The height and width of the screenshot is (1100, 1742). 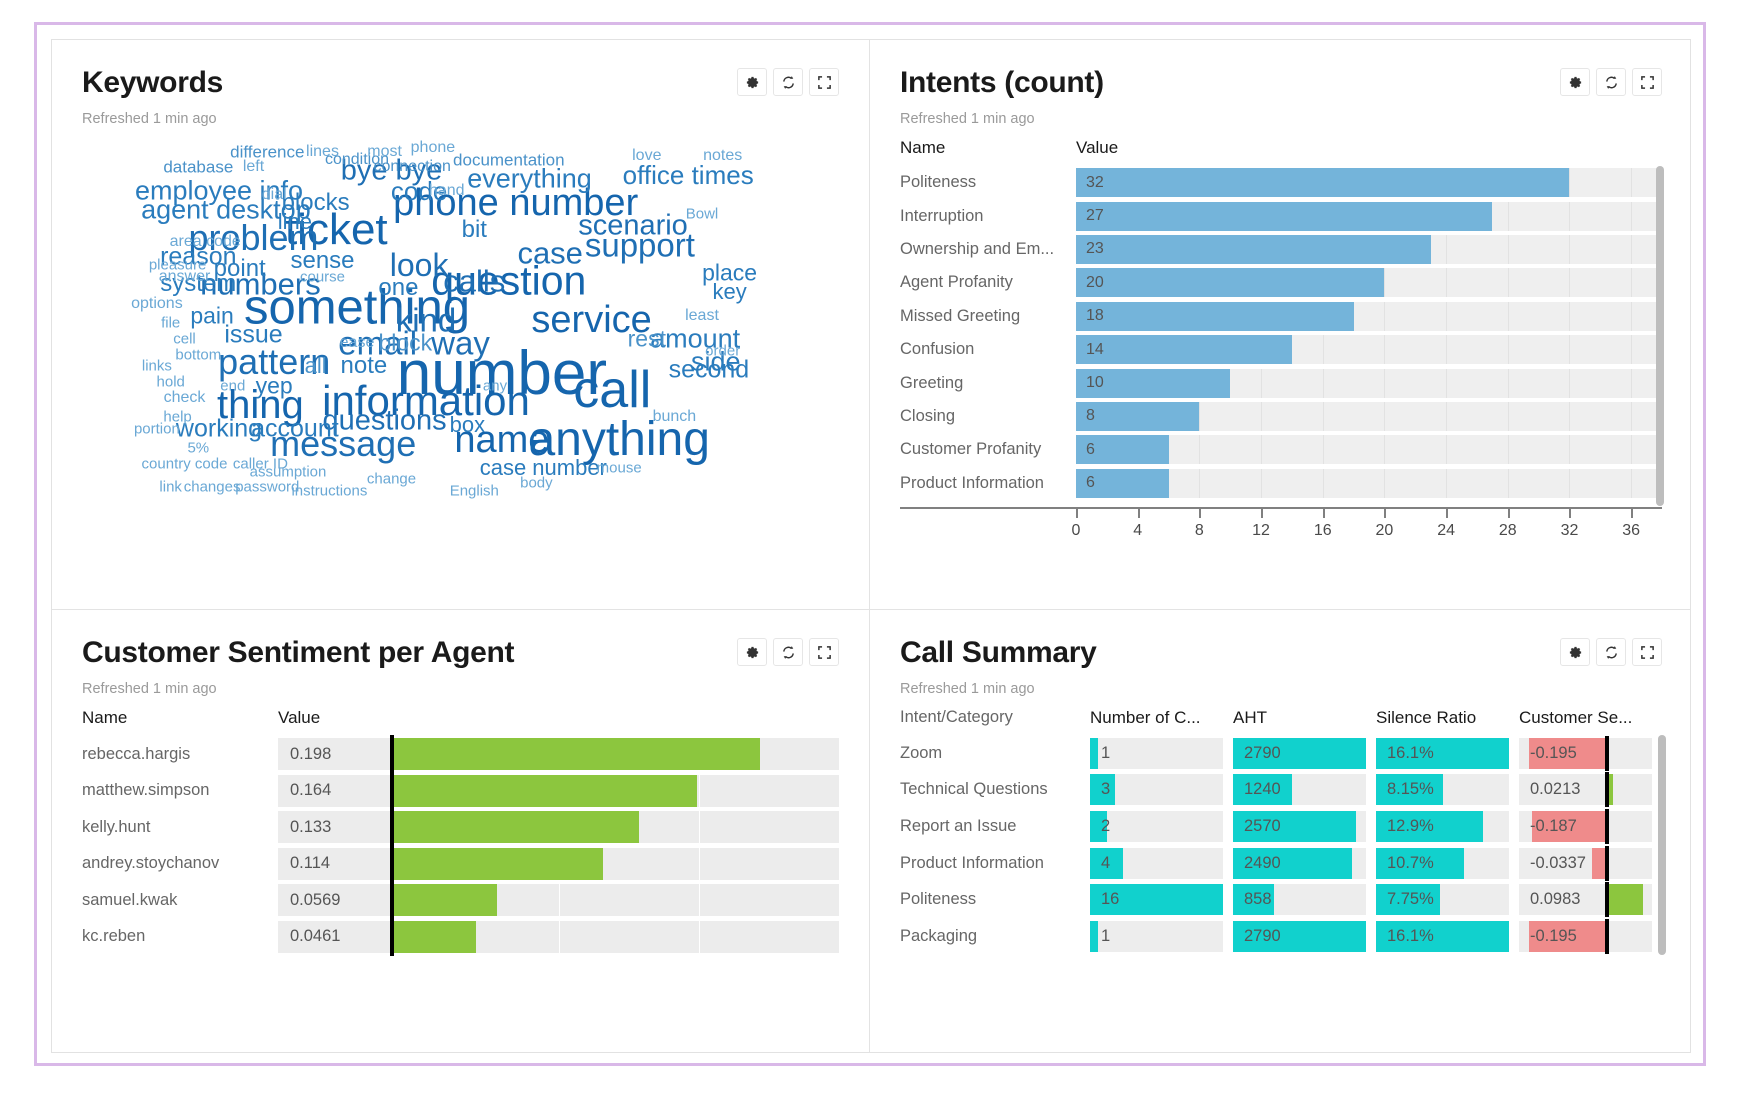 I want to click on word-cloud-term: lines, so click(x=322, y=151).